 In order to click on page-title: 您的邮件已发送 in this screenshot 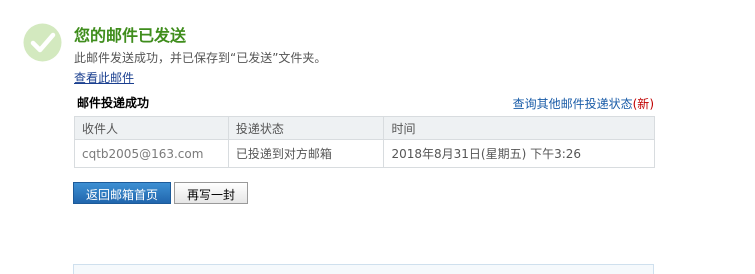, I will do `click(130, 35)`.